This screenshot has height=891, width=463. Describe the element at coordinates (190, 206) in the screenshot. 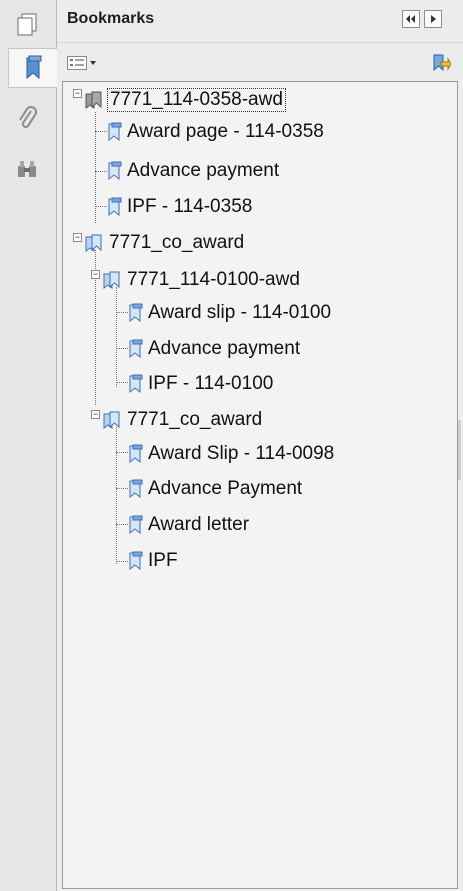

I see `bookmark-label: IPF - 114-0358` at that location.